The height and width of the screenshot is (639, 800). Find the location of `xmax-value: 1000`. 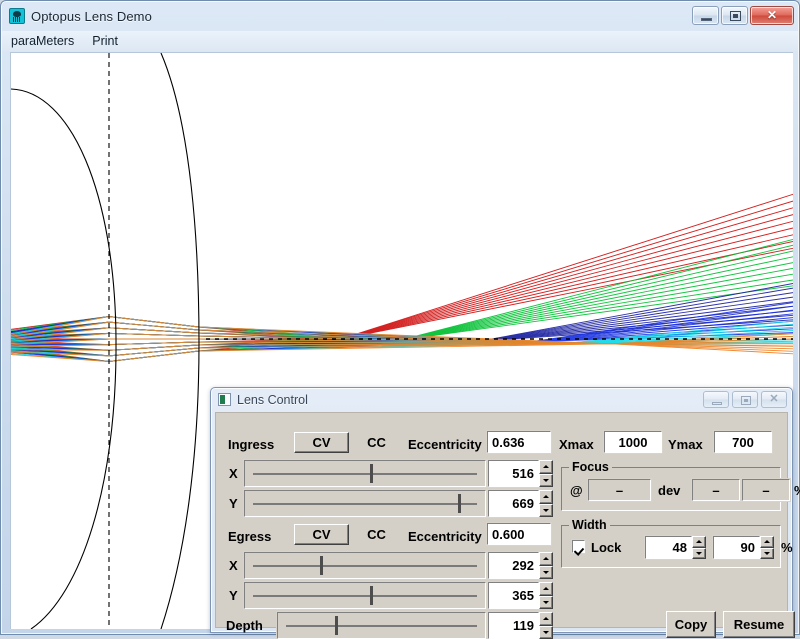

xmax-value: 1000 is located at coordinates (633, 442).